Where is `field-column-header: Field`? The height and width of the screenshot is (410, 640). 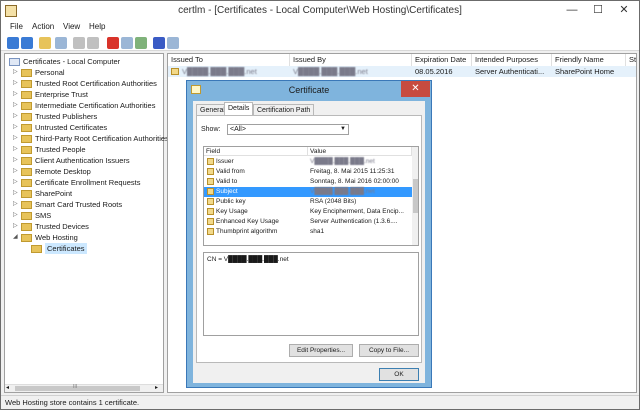 field-column-header: Field is located at coordinates (256, 151).